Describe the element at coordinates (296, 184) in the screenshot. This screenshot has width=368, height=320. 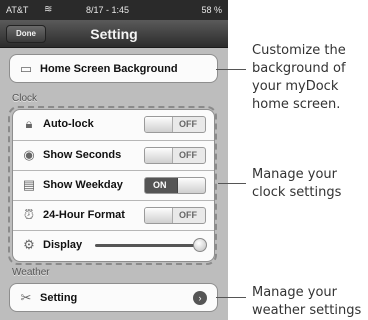
I see `clock-annotation: Manage your clock settings` at that location.